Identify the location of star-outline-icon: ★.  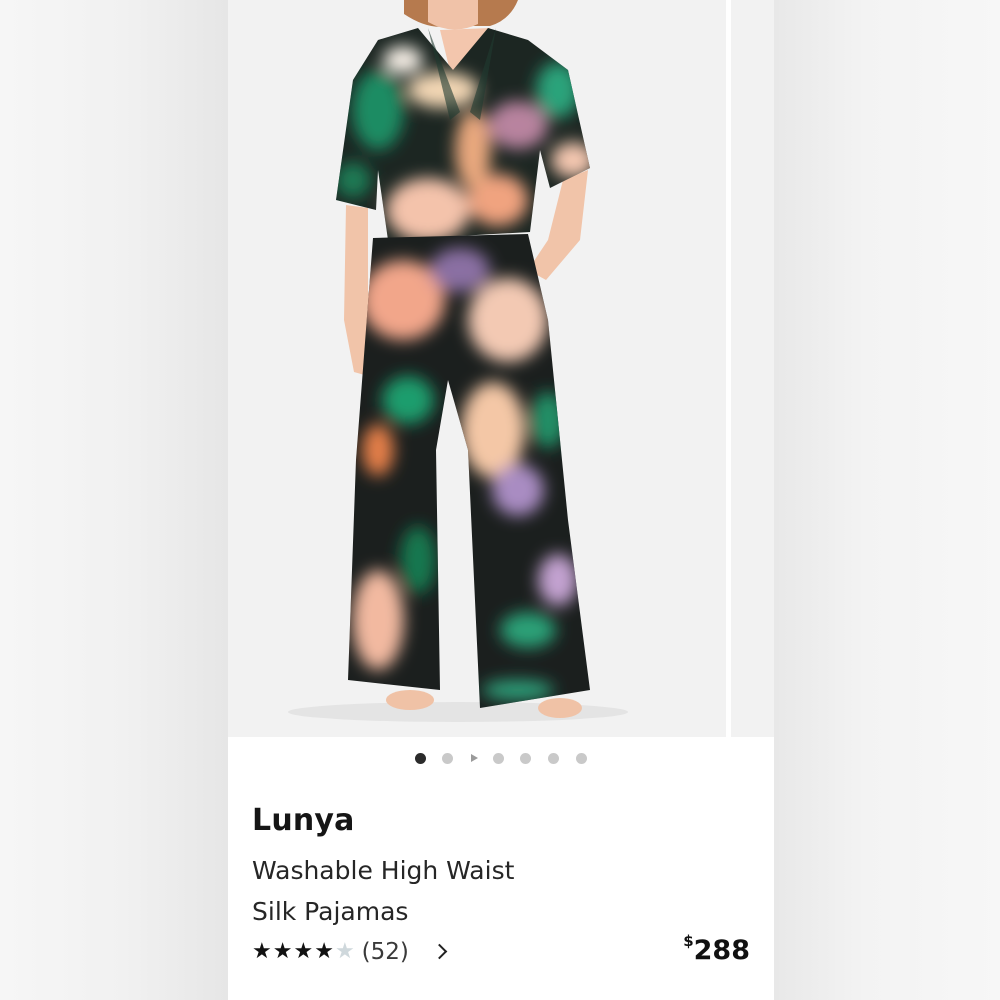
(344, 951).